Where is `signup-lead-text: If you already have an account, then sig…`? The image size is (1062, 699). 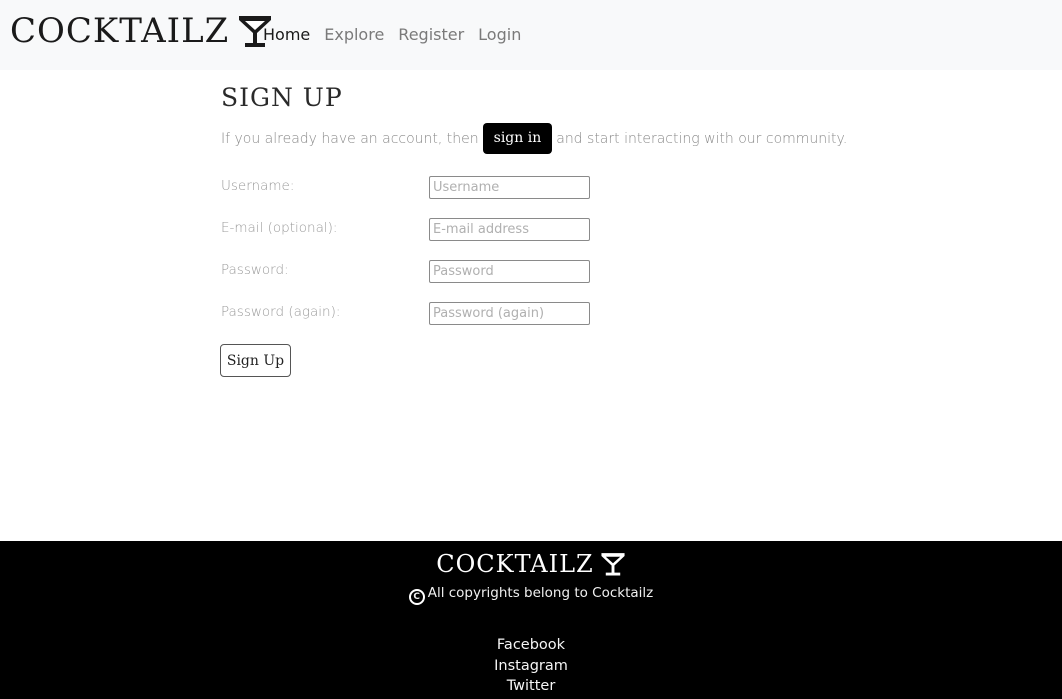
signup-lead-text: If you already have an account, then sig… is located at coordinates (571, 138).